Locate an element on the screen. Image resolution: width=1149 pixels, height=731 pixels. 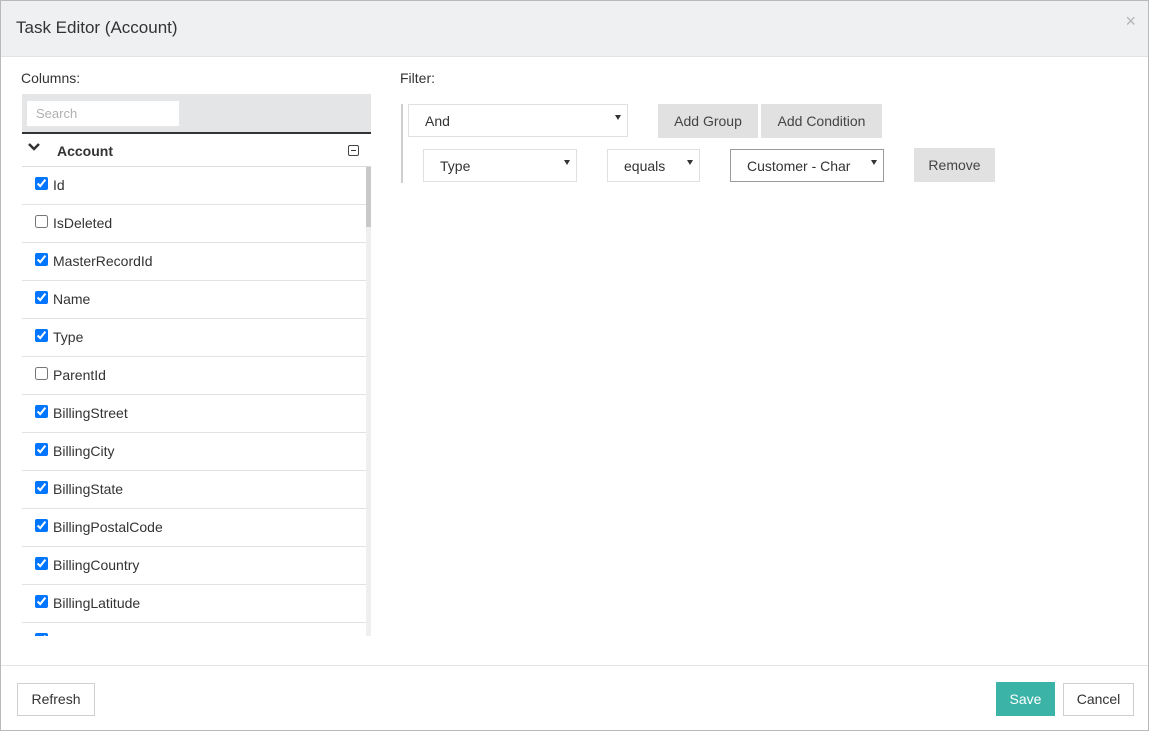
logic-select-value: And is located at coordinates (437, 121).